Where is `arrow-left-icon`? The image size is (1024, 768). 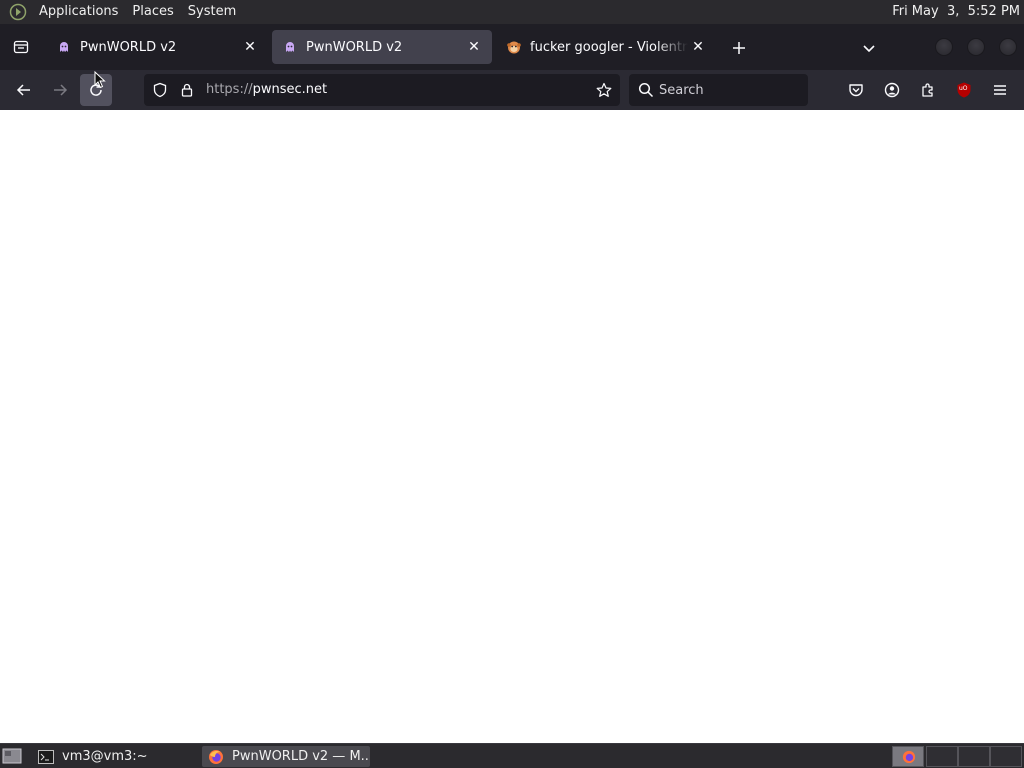
arrow-left-icon is located at coordinates (23, 90).